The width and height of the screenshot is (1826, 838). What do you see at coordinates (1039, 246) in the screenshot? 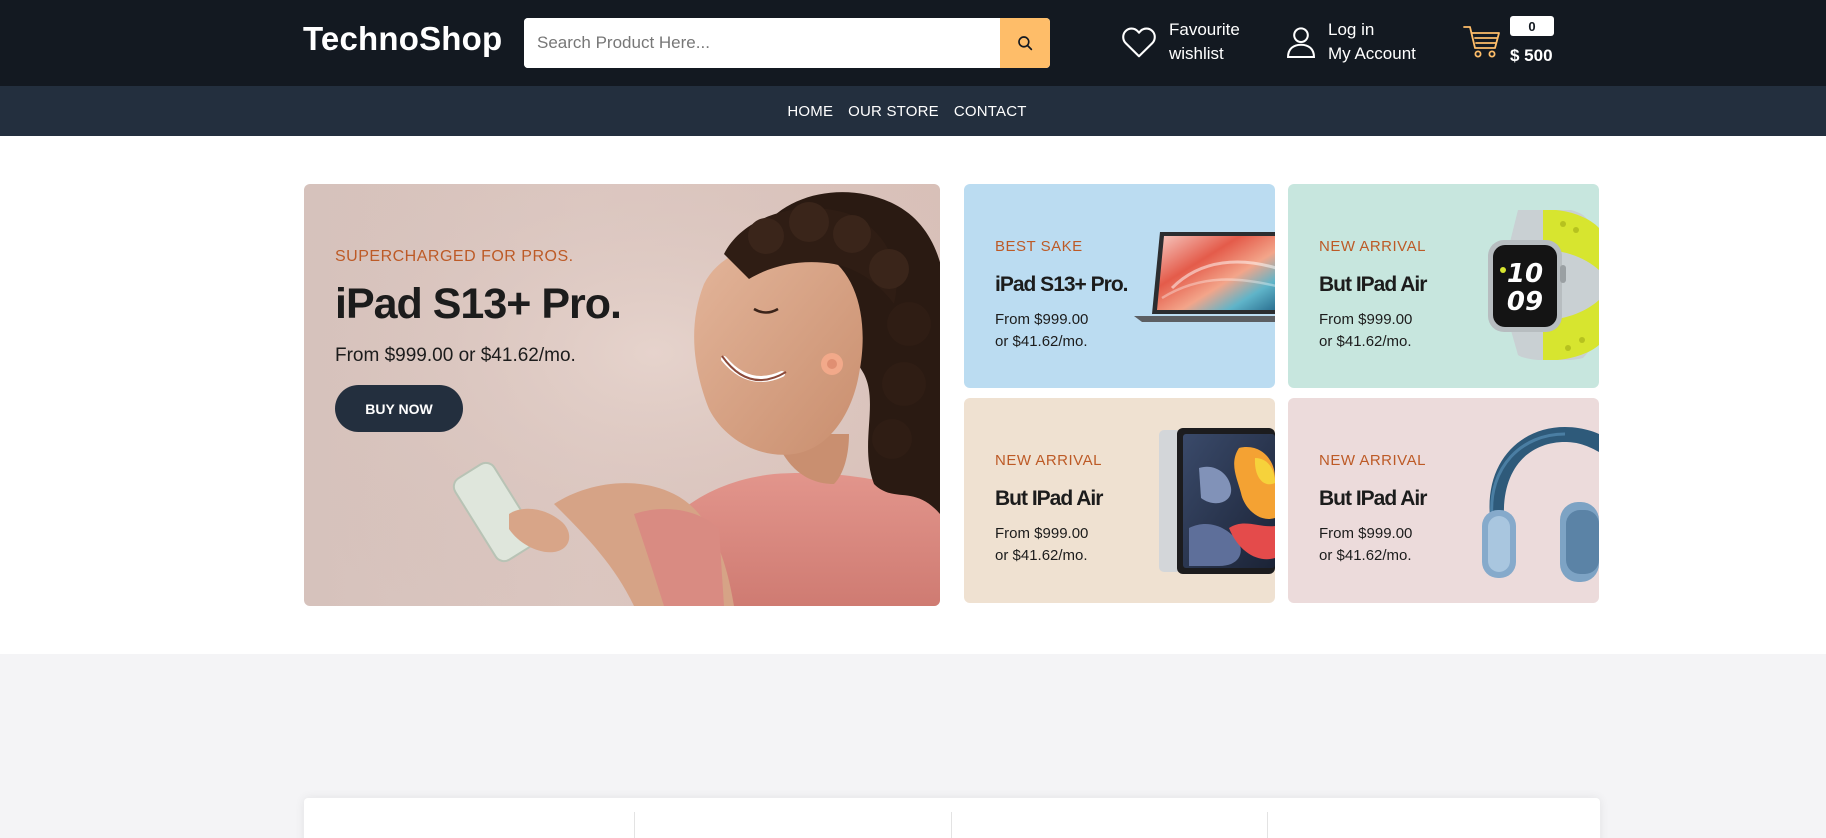
I see `small-banner-1-eyebrow: BEST SAKE` at bounding box center [1039, 246].